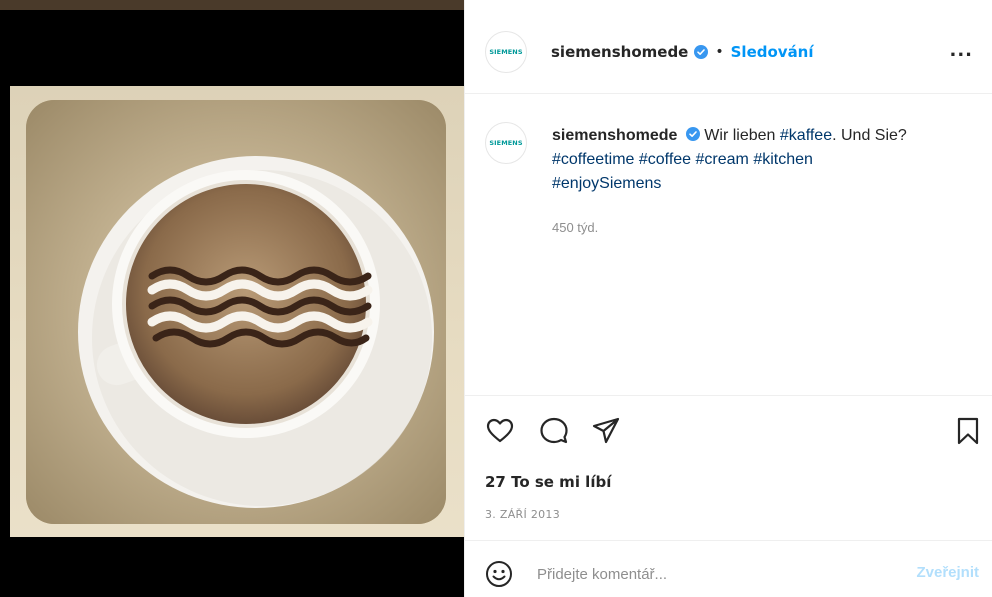 The image size is (992, 597). What do you see at coordinates (665, 159) in the screenshot?
I see `hashtag-link: #coffee` at bounding box center [665, 159].